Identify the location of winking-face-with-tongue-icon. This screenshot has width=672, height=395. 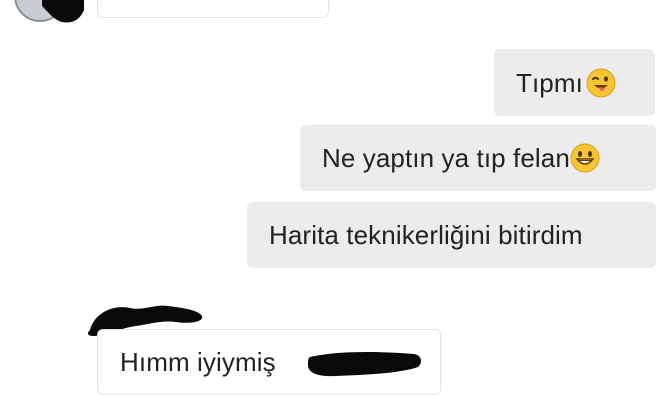
(601, 82).